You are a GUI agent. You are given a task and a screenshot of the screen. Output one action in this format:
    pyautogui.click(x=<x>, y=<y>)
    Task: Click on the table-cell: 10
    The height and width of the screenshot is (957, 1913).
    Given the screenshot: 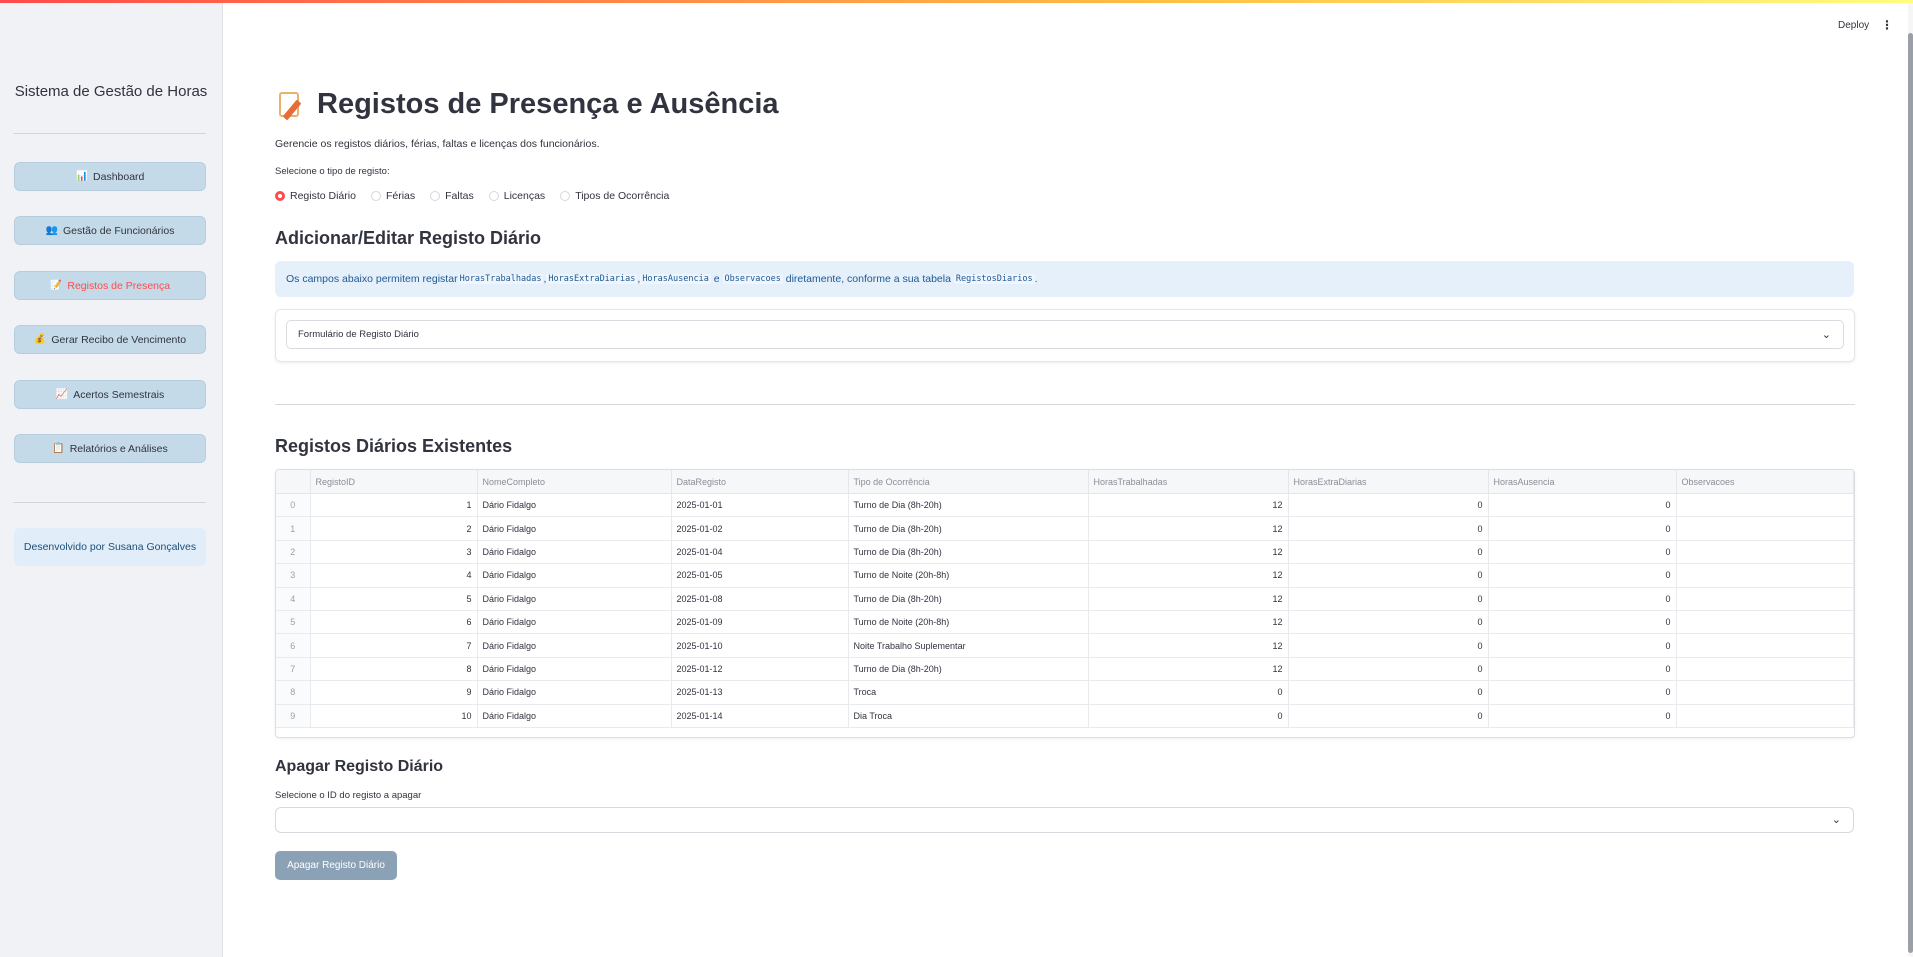 What is the action you would take?
    pyautogui.click(x=394, y=716)
    